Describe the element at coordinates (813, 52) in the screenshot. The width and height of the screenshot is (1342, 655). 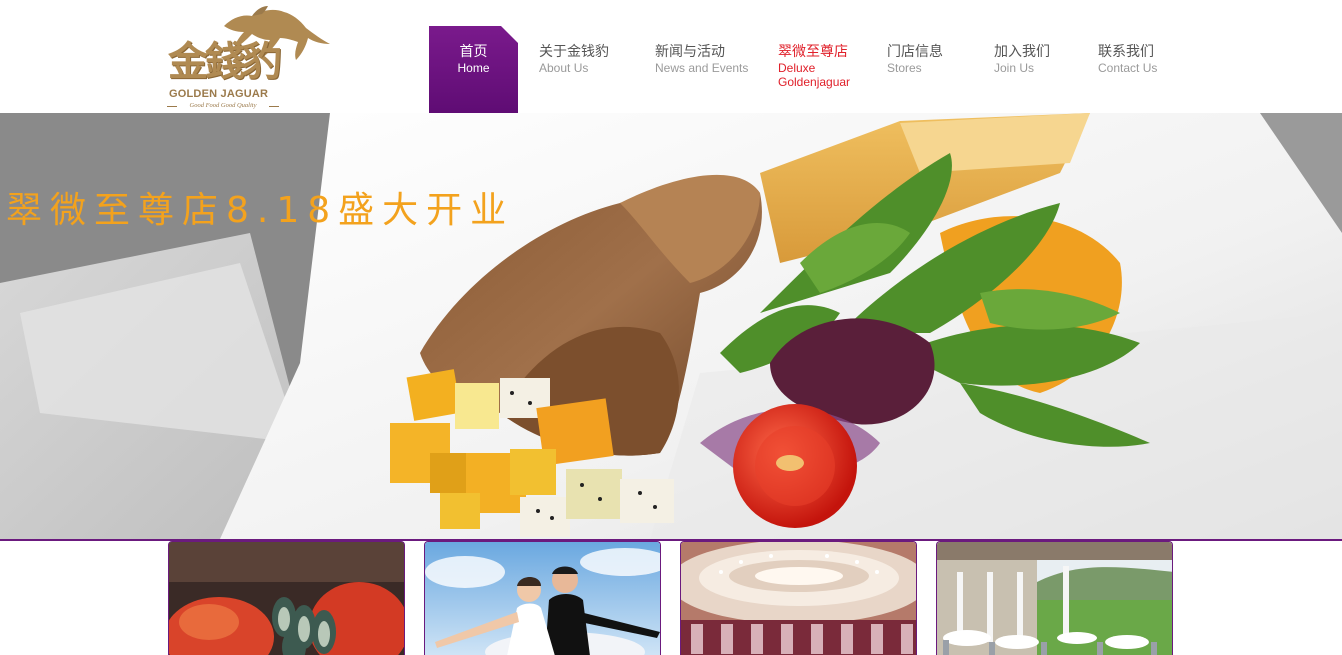
I see `nav-item-cn-label: 翠微至尊店` at that location.